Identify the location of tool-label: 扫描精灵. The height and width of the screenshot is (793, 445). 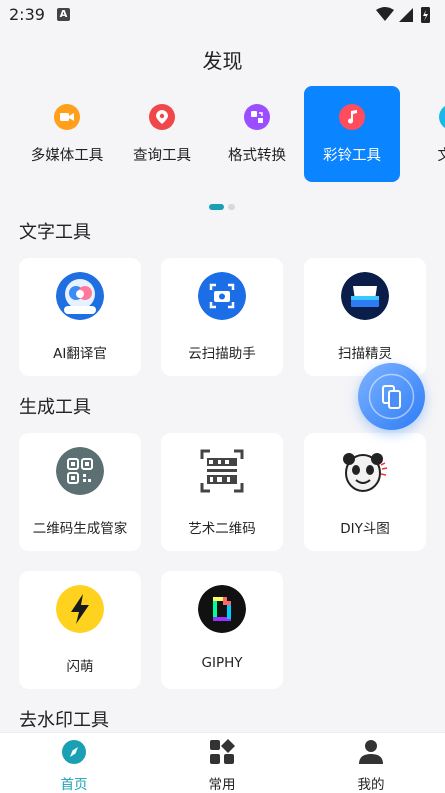
(365, 354).